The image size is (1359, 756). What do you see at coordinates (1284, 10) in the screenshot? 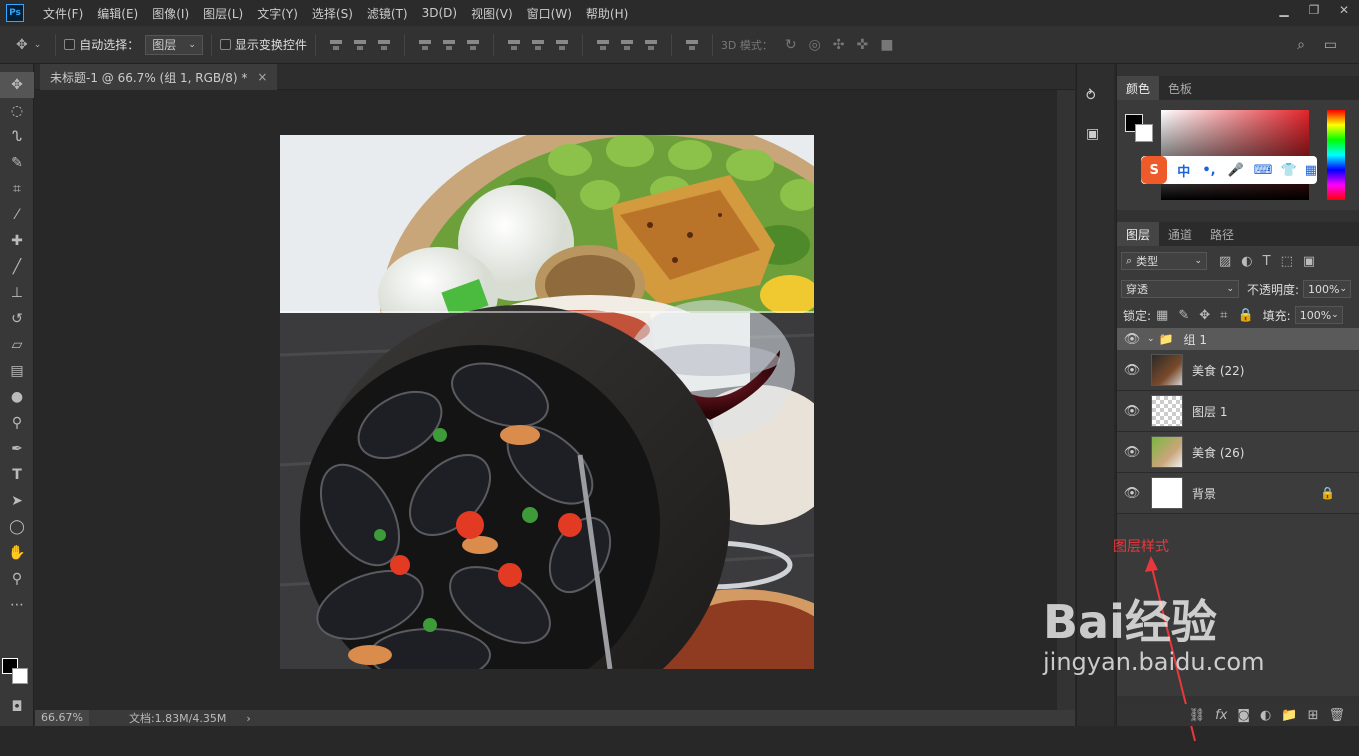
I see `minimize-button: ▁` at bounding box center [1284, 10].